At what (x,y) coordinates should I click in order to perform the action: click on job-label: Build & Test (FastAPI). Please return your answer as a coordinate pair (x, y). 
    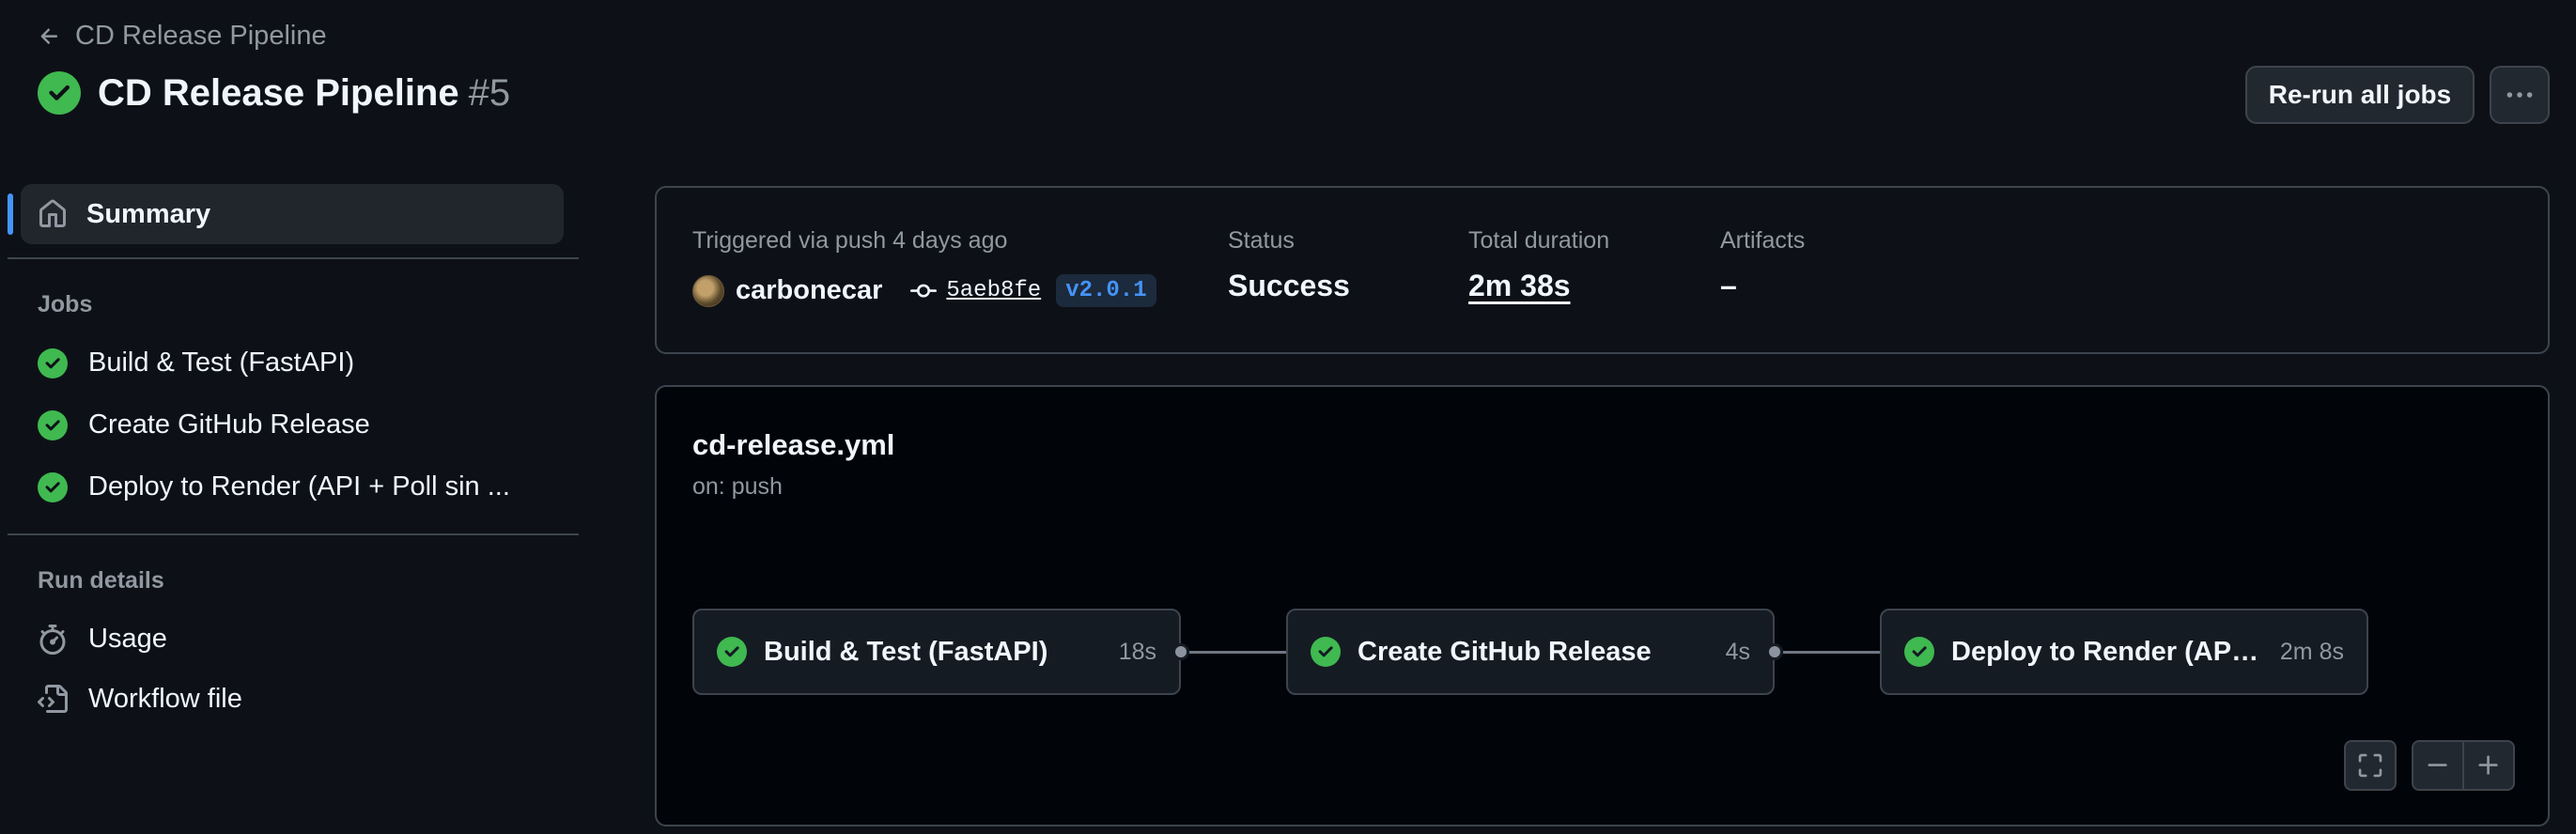
    Looking at the image, I should click on (222, 363).